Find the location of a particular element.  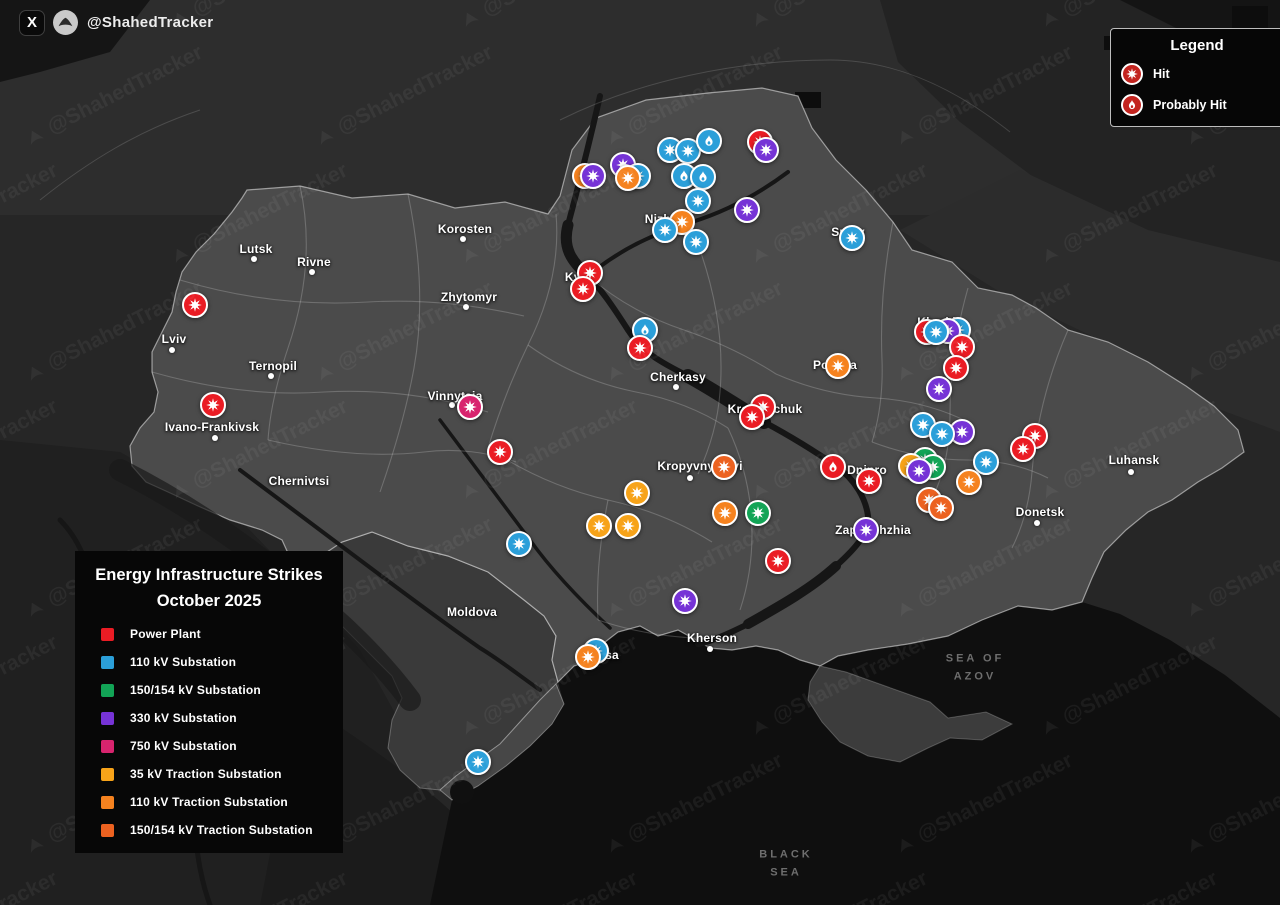

city-label: Kherson is located at coordinates (712, 638).